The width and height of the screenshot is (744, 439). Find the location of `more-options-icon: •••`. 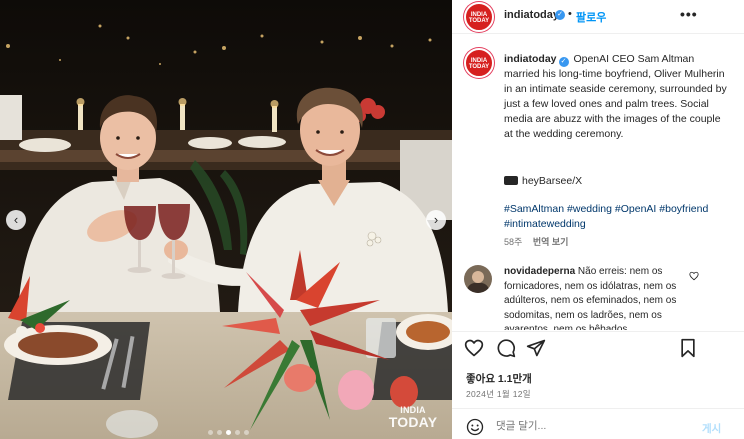

more-options-icon: ••• is located at coordinates (689, 14).